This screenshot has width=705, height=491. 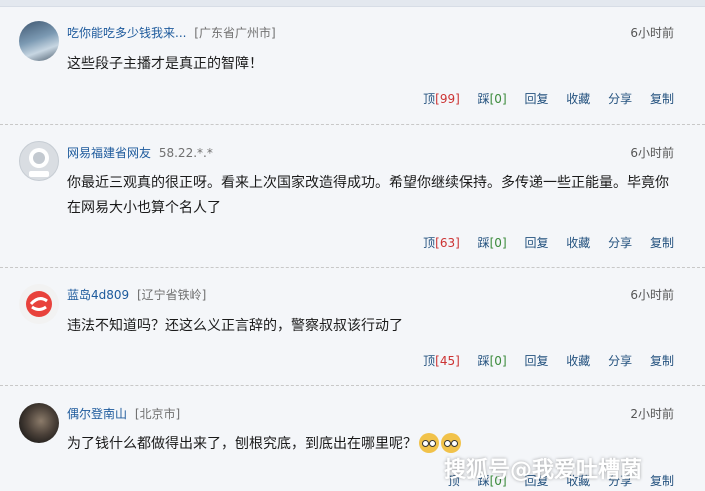 What do you see at coordinates (39, 41) in the screenshot?
I see `cloud-photo-avatar` at bounding box center [39, 41].